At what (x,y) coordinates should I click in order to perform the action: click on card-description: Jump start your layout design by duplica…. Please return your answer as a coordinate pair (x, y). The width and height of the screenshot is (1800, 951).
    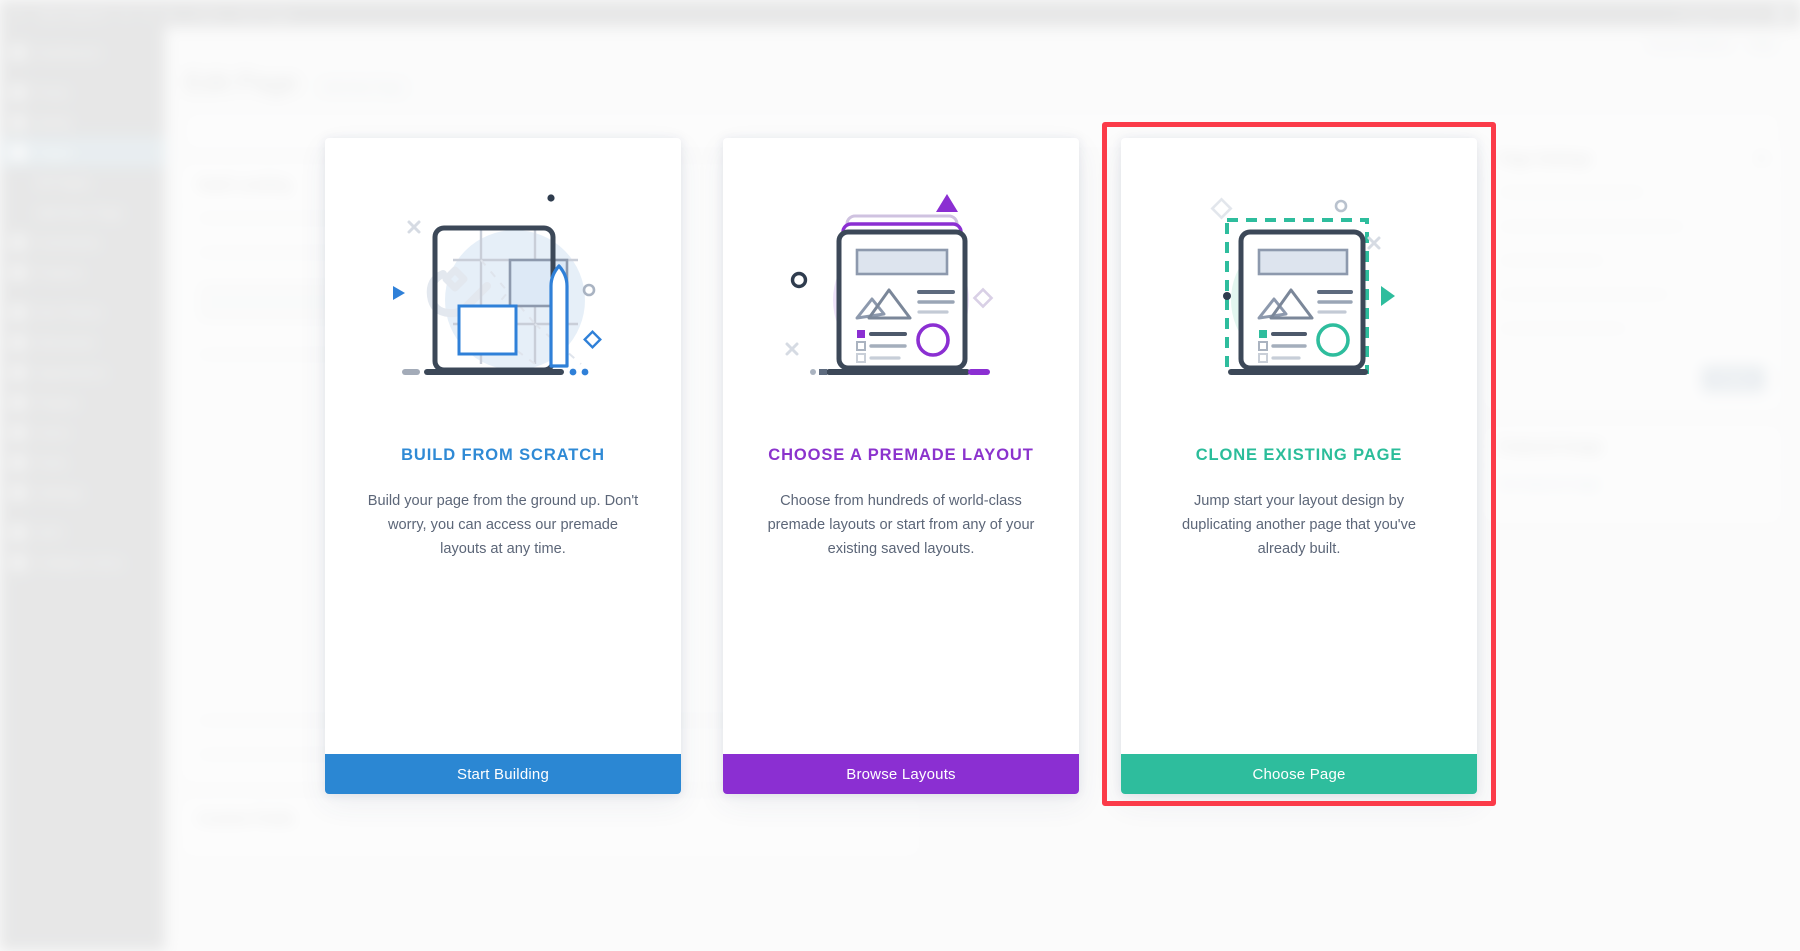
    Looking at the image, I should click on (1299, 525).